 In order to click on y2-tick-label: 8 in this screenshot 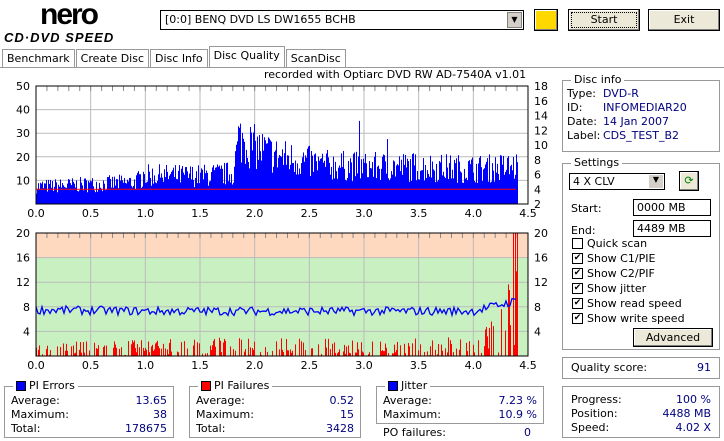, I will do `click(537, 307)`.